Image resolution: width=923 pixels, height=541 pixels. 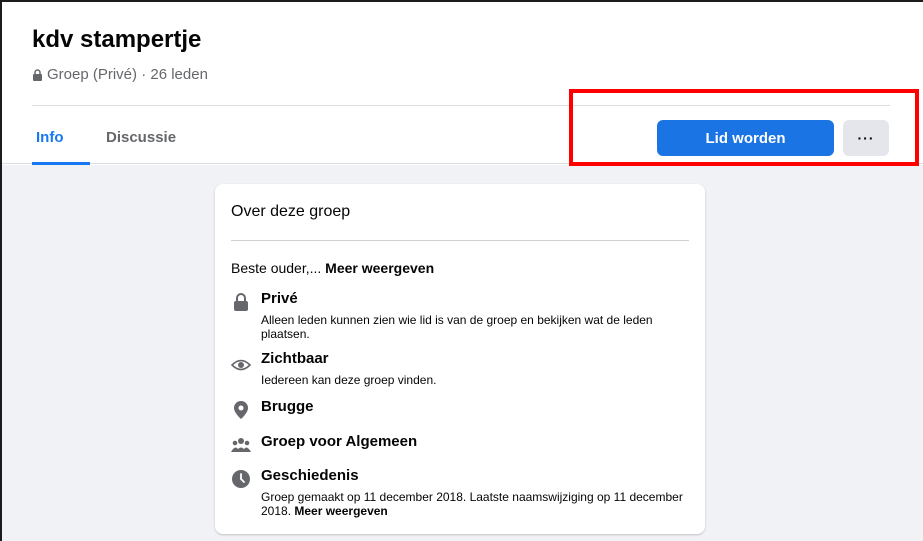 I want to click on eye-icon, so click(x=241, y=365).